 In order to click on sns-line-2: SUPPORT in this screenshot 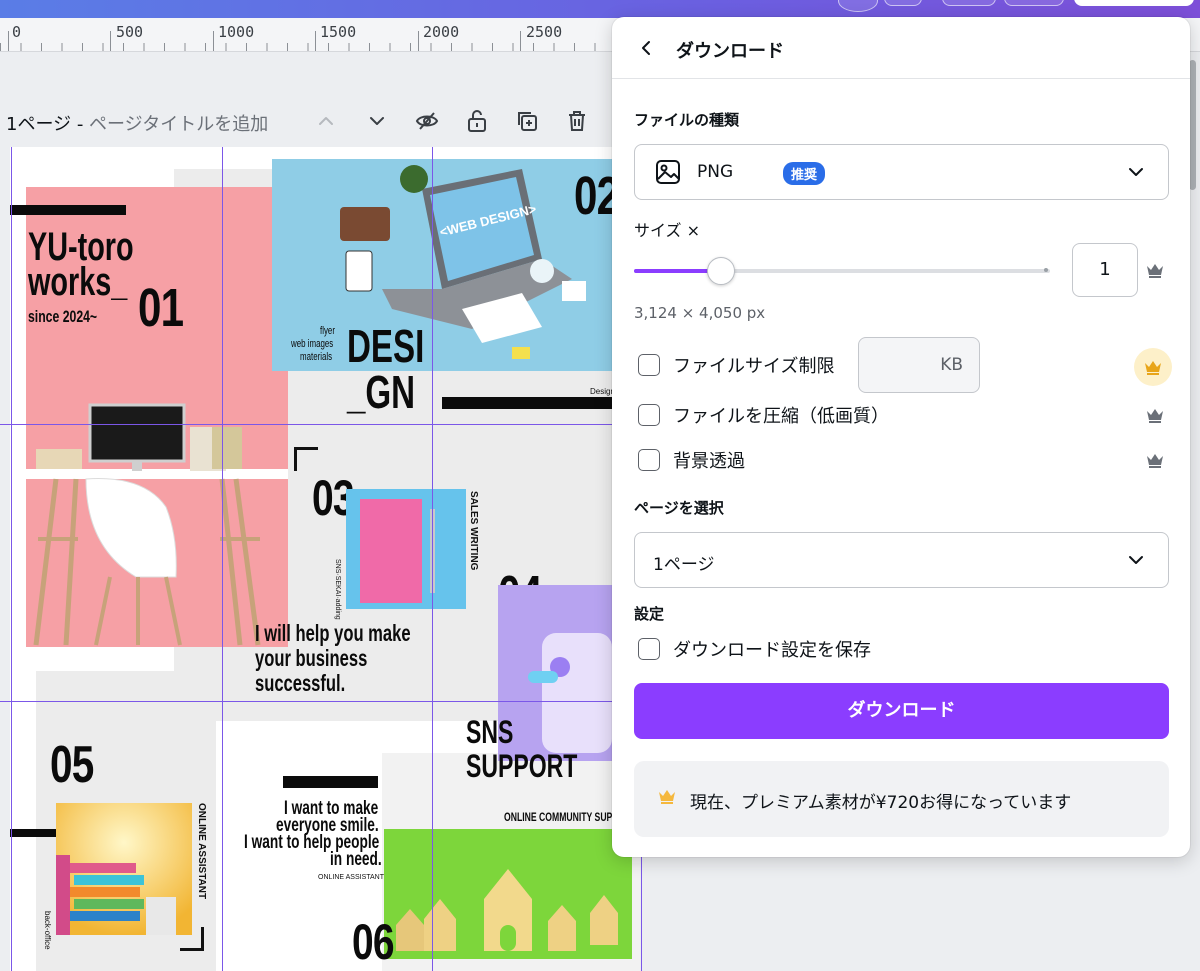, I will do `click(522, 766)`.